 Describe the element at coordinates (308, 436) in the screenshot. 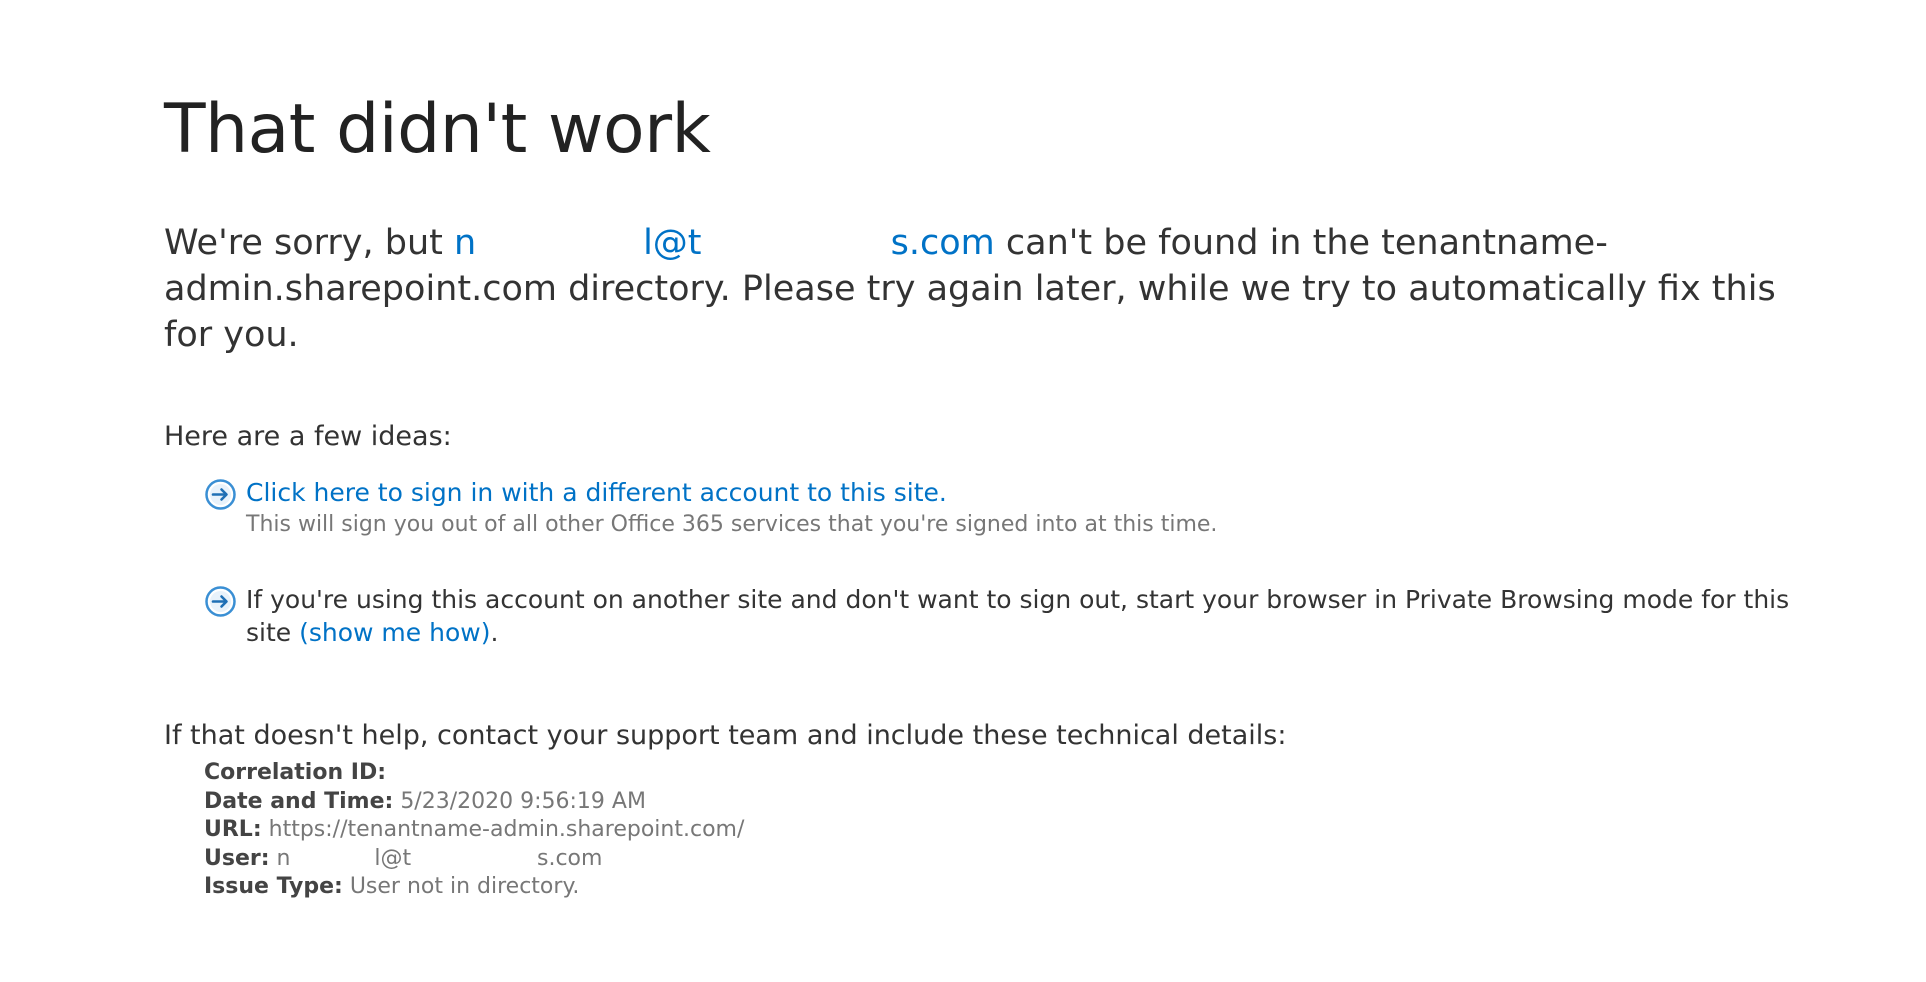

I see `ideas-heading: Here are a few ideas:` at that location.